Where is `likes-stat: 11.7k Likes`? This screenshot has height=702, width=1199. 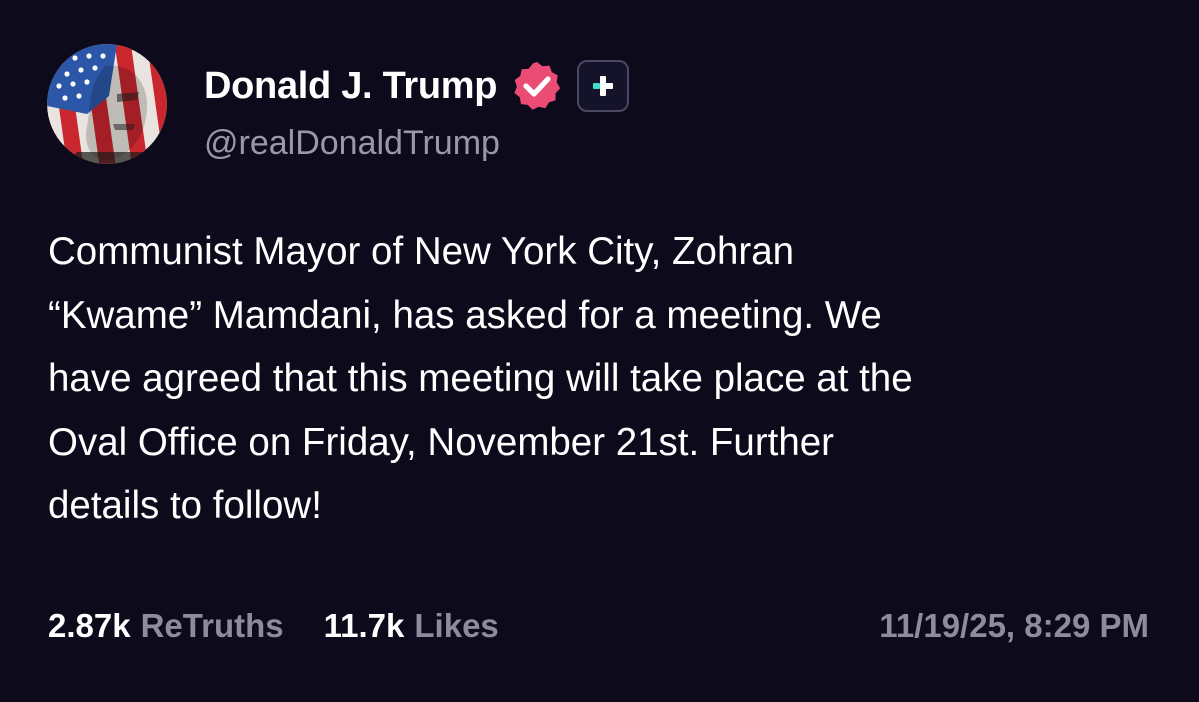 likes-stat: 11.7k Likes is located at coordinates (411, 626).